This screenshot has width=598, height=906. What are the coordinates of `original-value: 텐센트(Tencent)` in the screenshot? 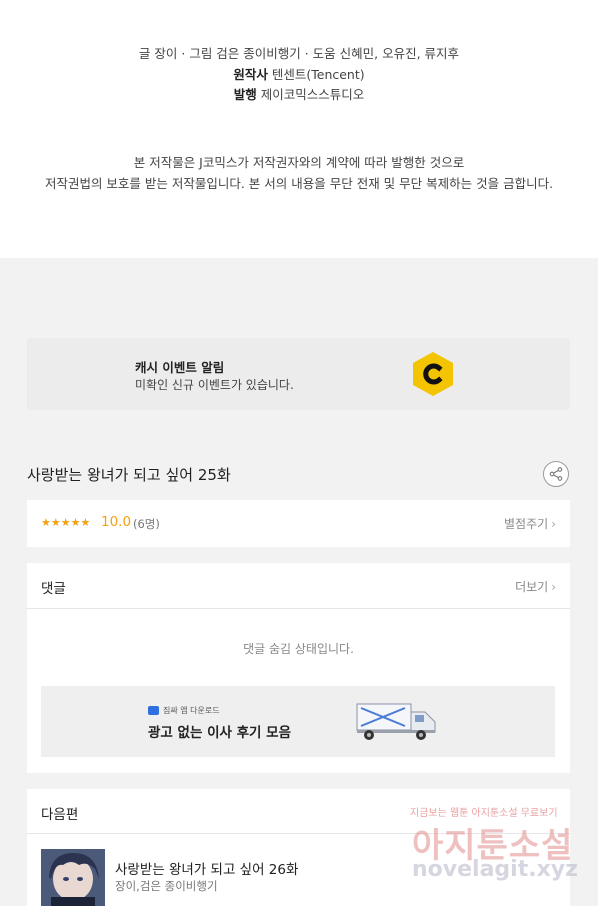 It's located at (318, 74).